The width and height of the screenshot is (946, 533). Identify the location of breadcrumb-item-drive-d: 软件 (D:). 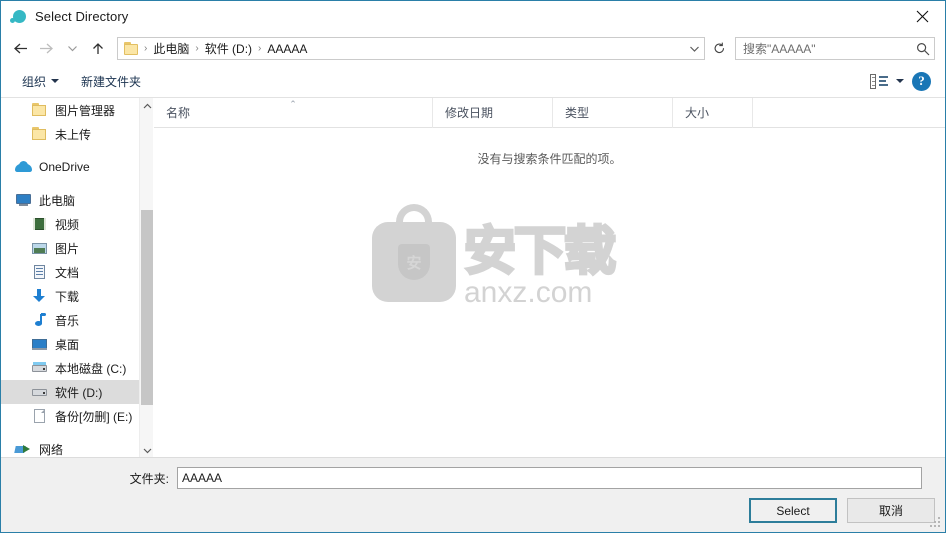
(228, 48).